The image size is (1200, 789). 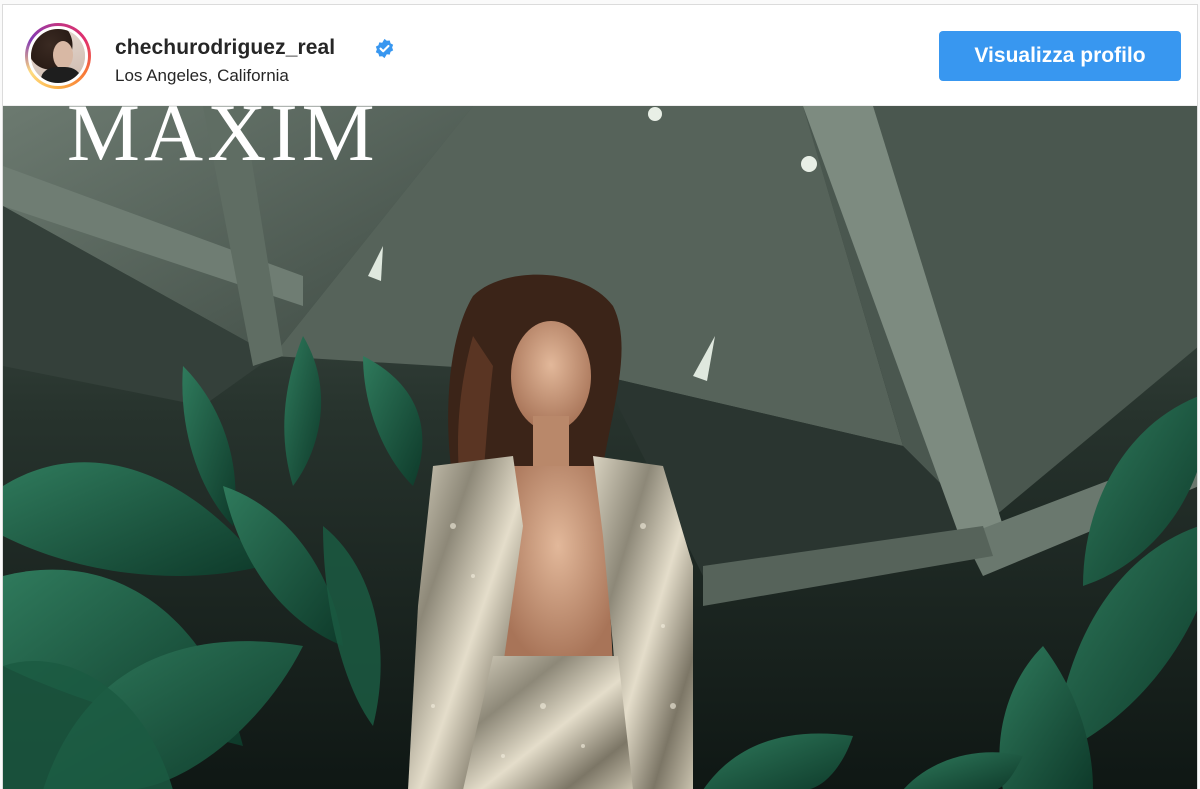 What do you see at coordinates (202, 76) in the screenshot?
I see `location-link: Los Angeles, California` at bounding box center [202, 76].